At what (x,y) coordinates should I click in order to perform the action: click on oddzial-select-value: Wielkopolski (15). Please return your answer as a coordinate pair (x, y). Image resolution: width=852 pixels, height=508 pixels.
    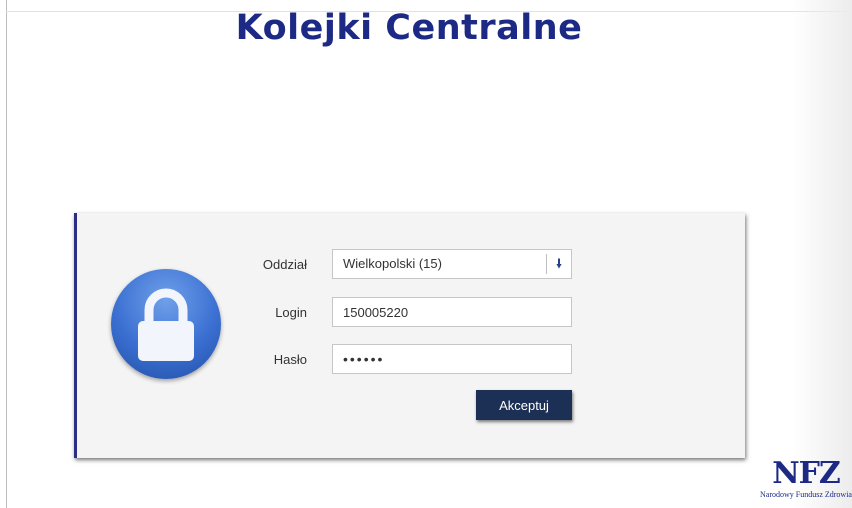
    Looking at the image, I should click on (392, 263).